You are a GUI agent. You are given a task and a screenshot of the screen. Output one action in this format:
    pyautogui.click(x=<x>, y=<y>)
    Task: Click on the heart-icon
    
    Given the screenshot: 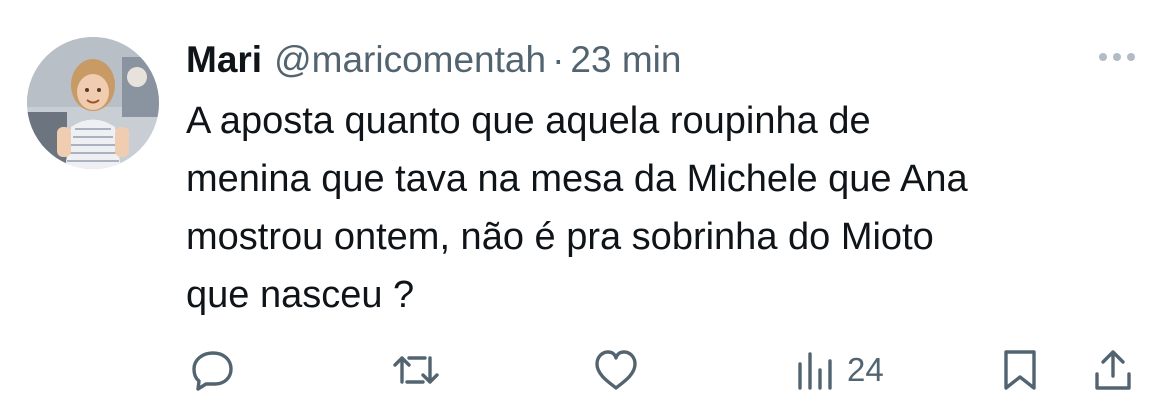 What is the action you would take?
    pyautogui.click(x=616, y=370)
    